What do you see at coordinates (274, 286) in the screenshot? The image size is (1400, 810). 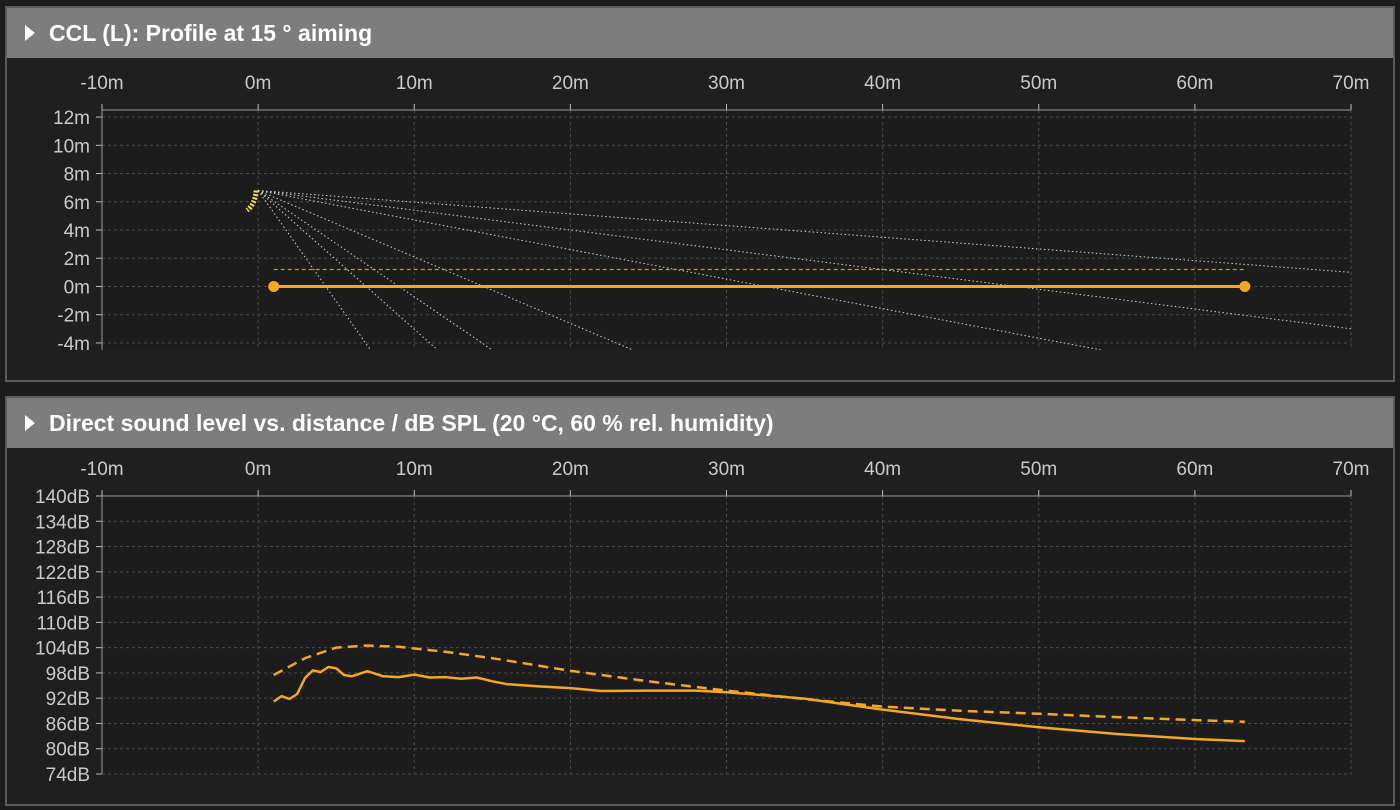 I see `listener-start-point` at bounding box center [274, 286].